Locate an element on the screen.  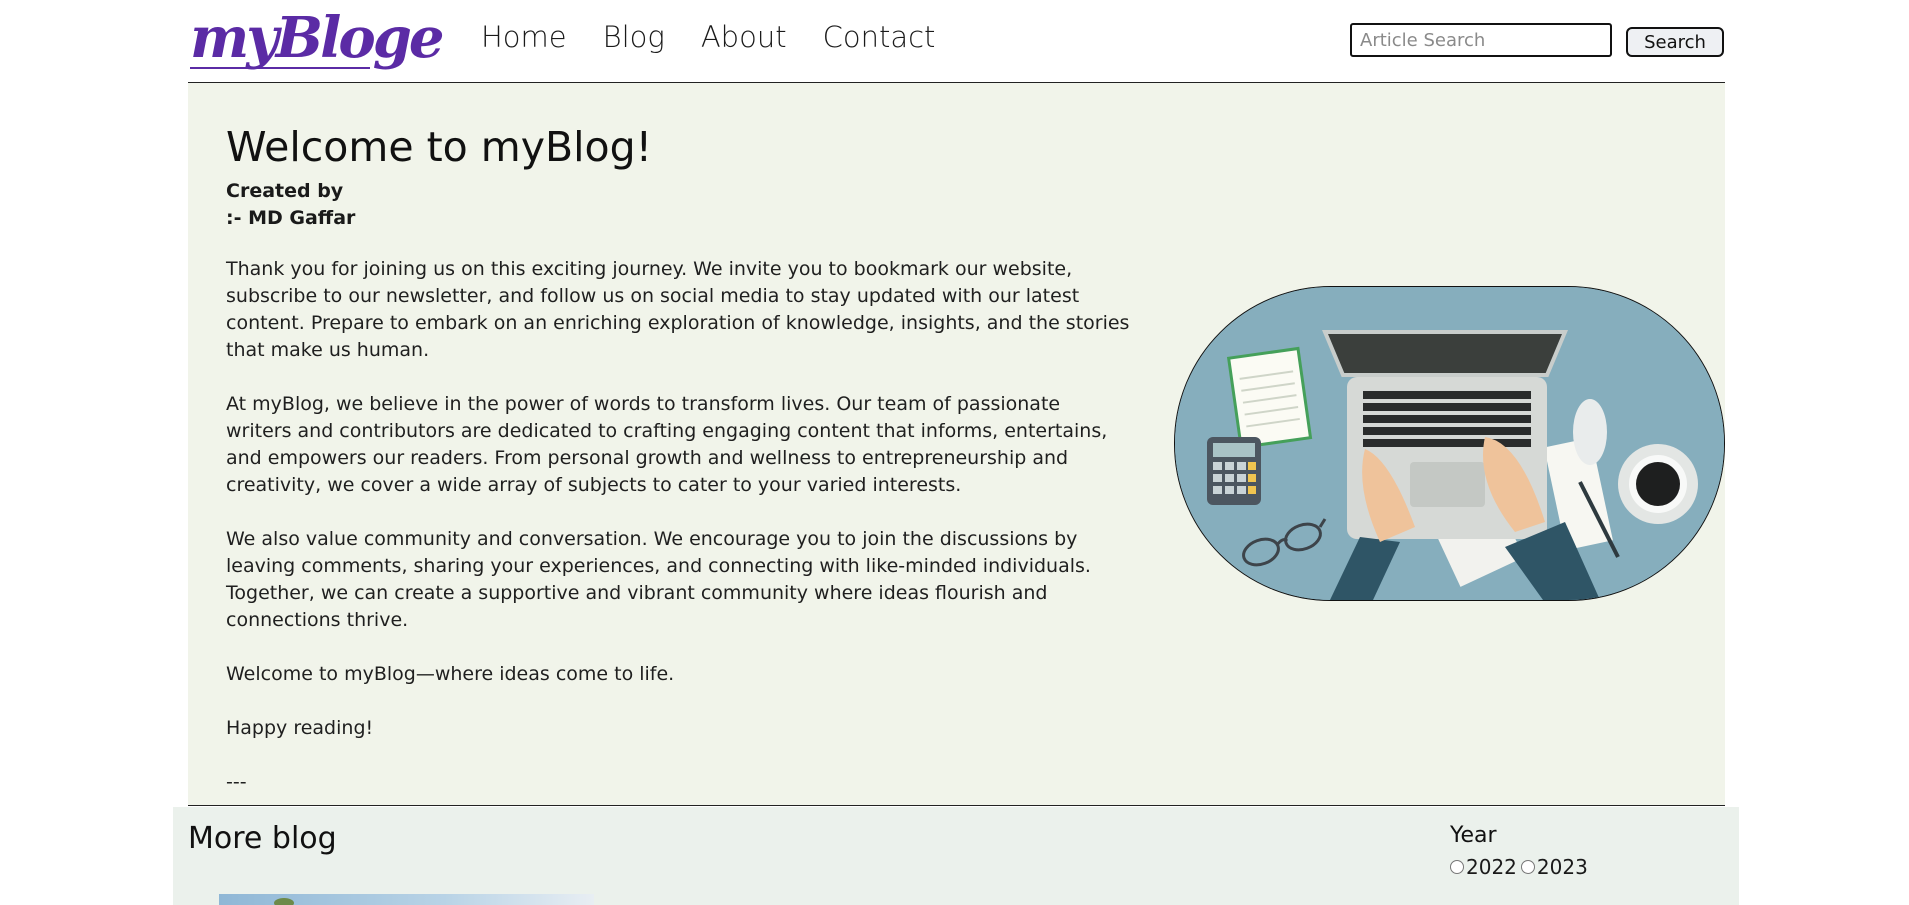
main-nav: Home Blog About Contact is located at coordinates (708, 37).